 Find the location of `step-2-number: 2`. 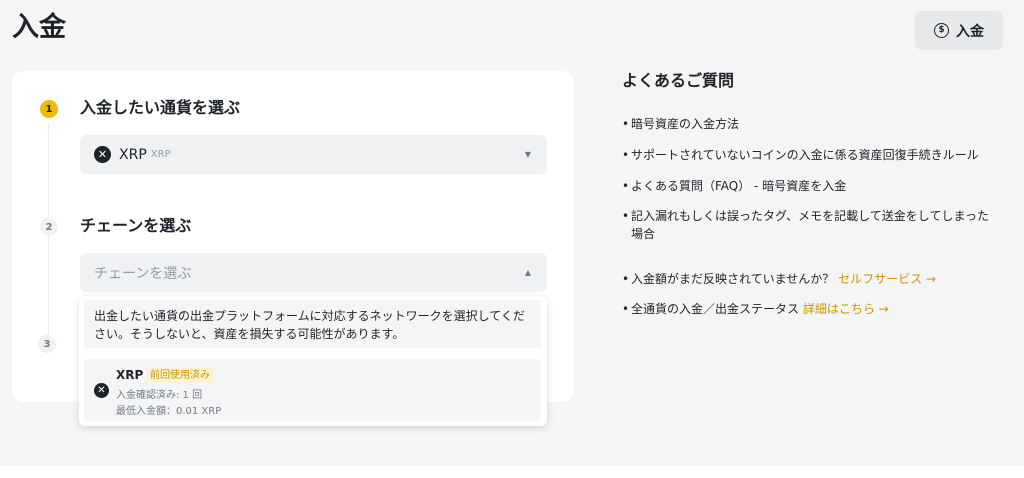

step-2-number: 2 is located at coordinates (49, 227).